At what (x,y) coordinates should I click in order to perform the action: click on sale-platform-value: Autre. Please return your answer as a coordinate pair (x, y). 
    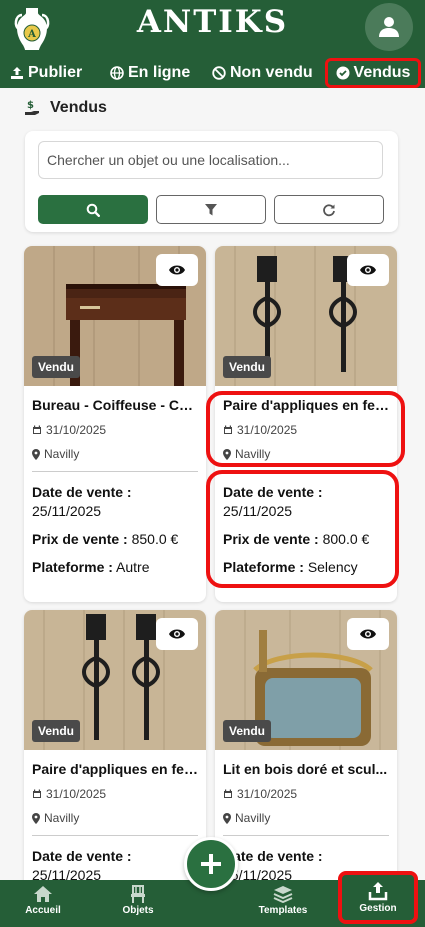
    Looking at the image, I should click on (133, 567).